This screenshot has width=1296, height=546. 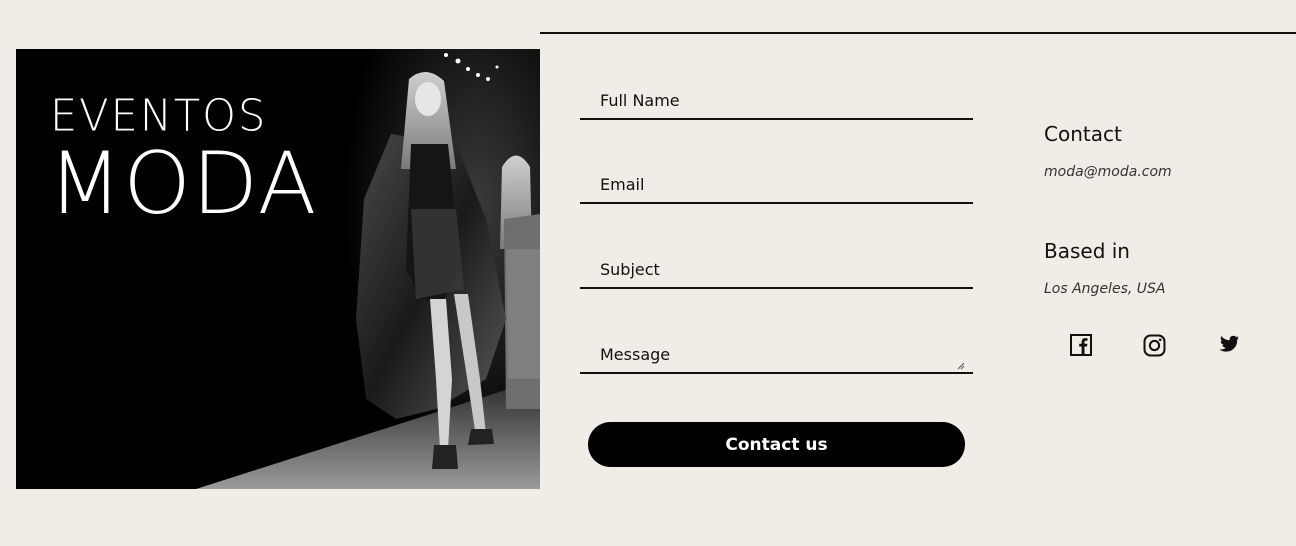 What do you see at coordinates (1105, 289) in the screenshot?
I see `location-text: Los Angeles, USA` at bounding box center [1105, 289].